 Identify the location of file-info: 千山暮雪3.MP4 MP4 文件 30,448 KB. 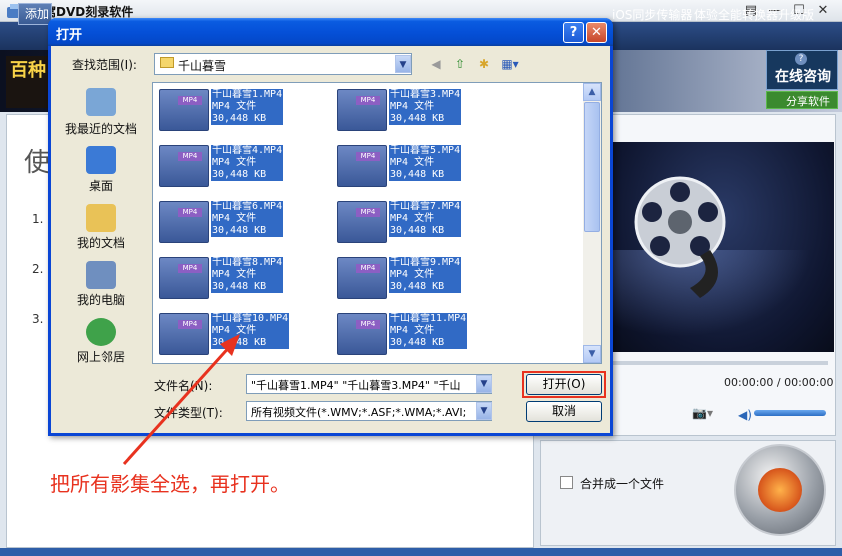
(425, 107).